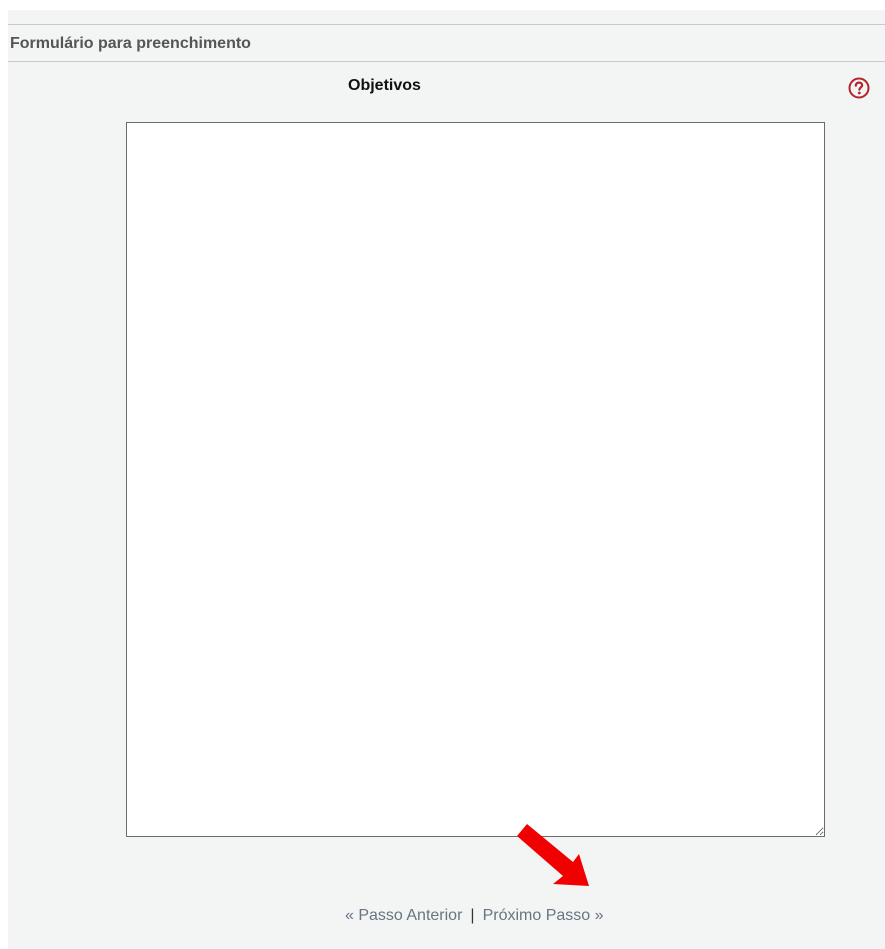 The width and height of the screenshot is (885, 949). What do you see at coordinates (543, 915) in the screenshot?
I see `next-step-link: Próximo Passo »` at bounding box center [543, 915].